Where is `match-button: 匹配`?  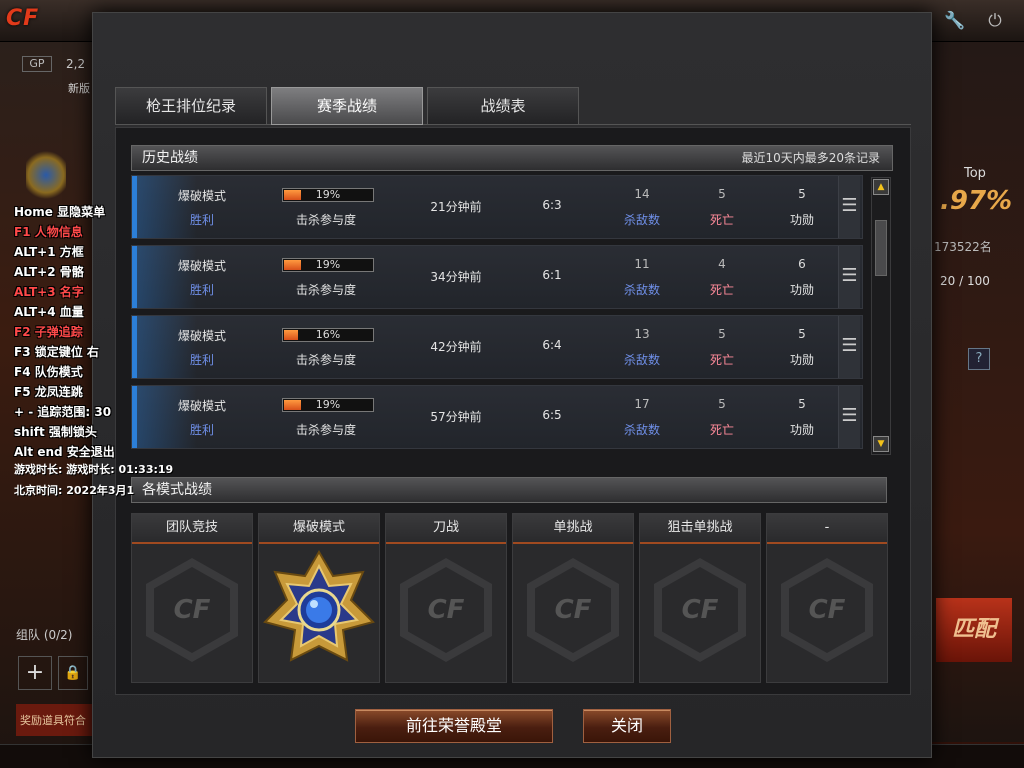 match-button: 匹配 is located at coordinates (974, 630).